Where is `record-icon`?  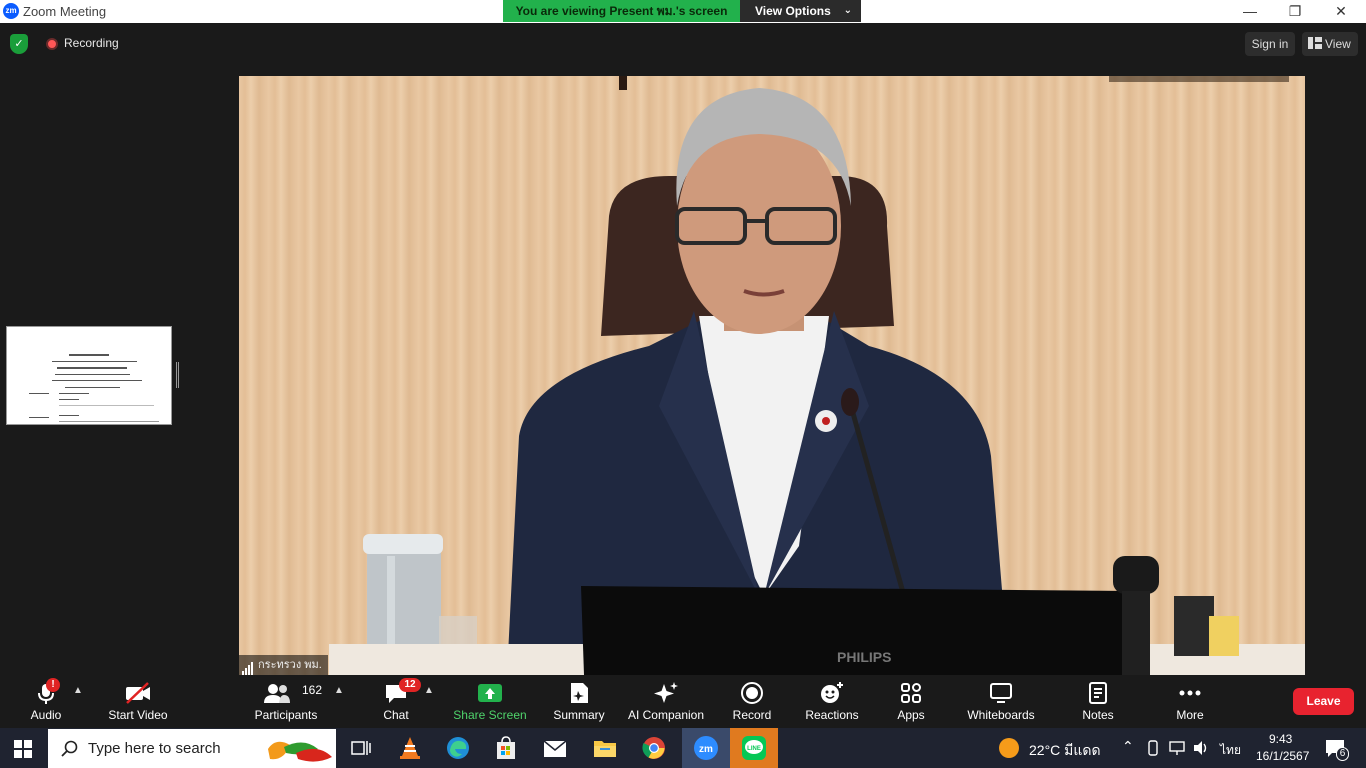
record-icon is located at coordinates (752, 693).